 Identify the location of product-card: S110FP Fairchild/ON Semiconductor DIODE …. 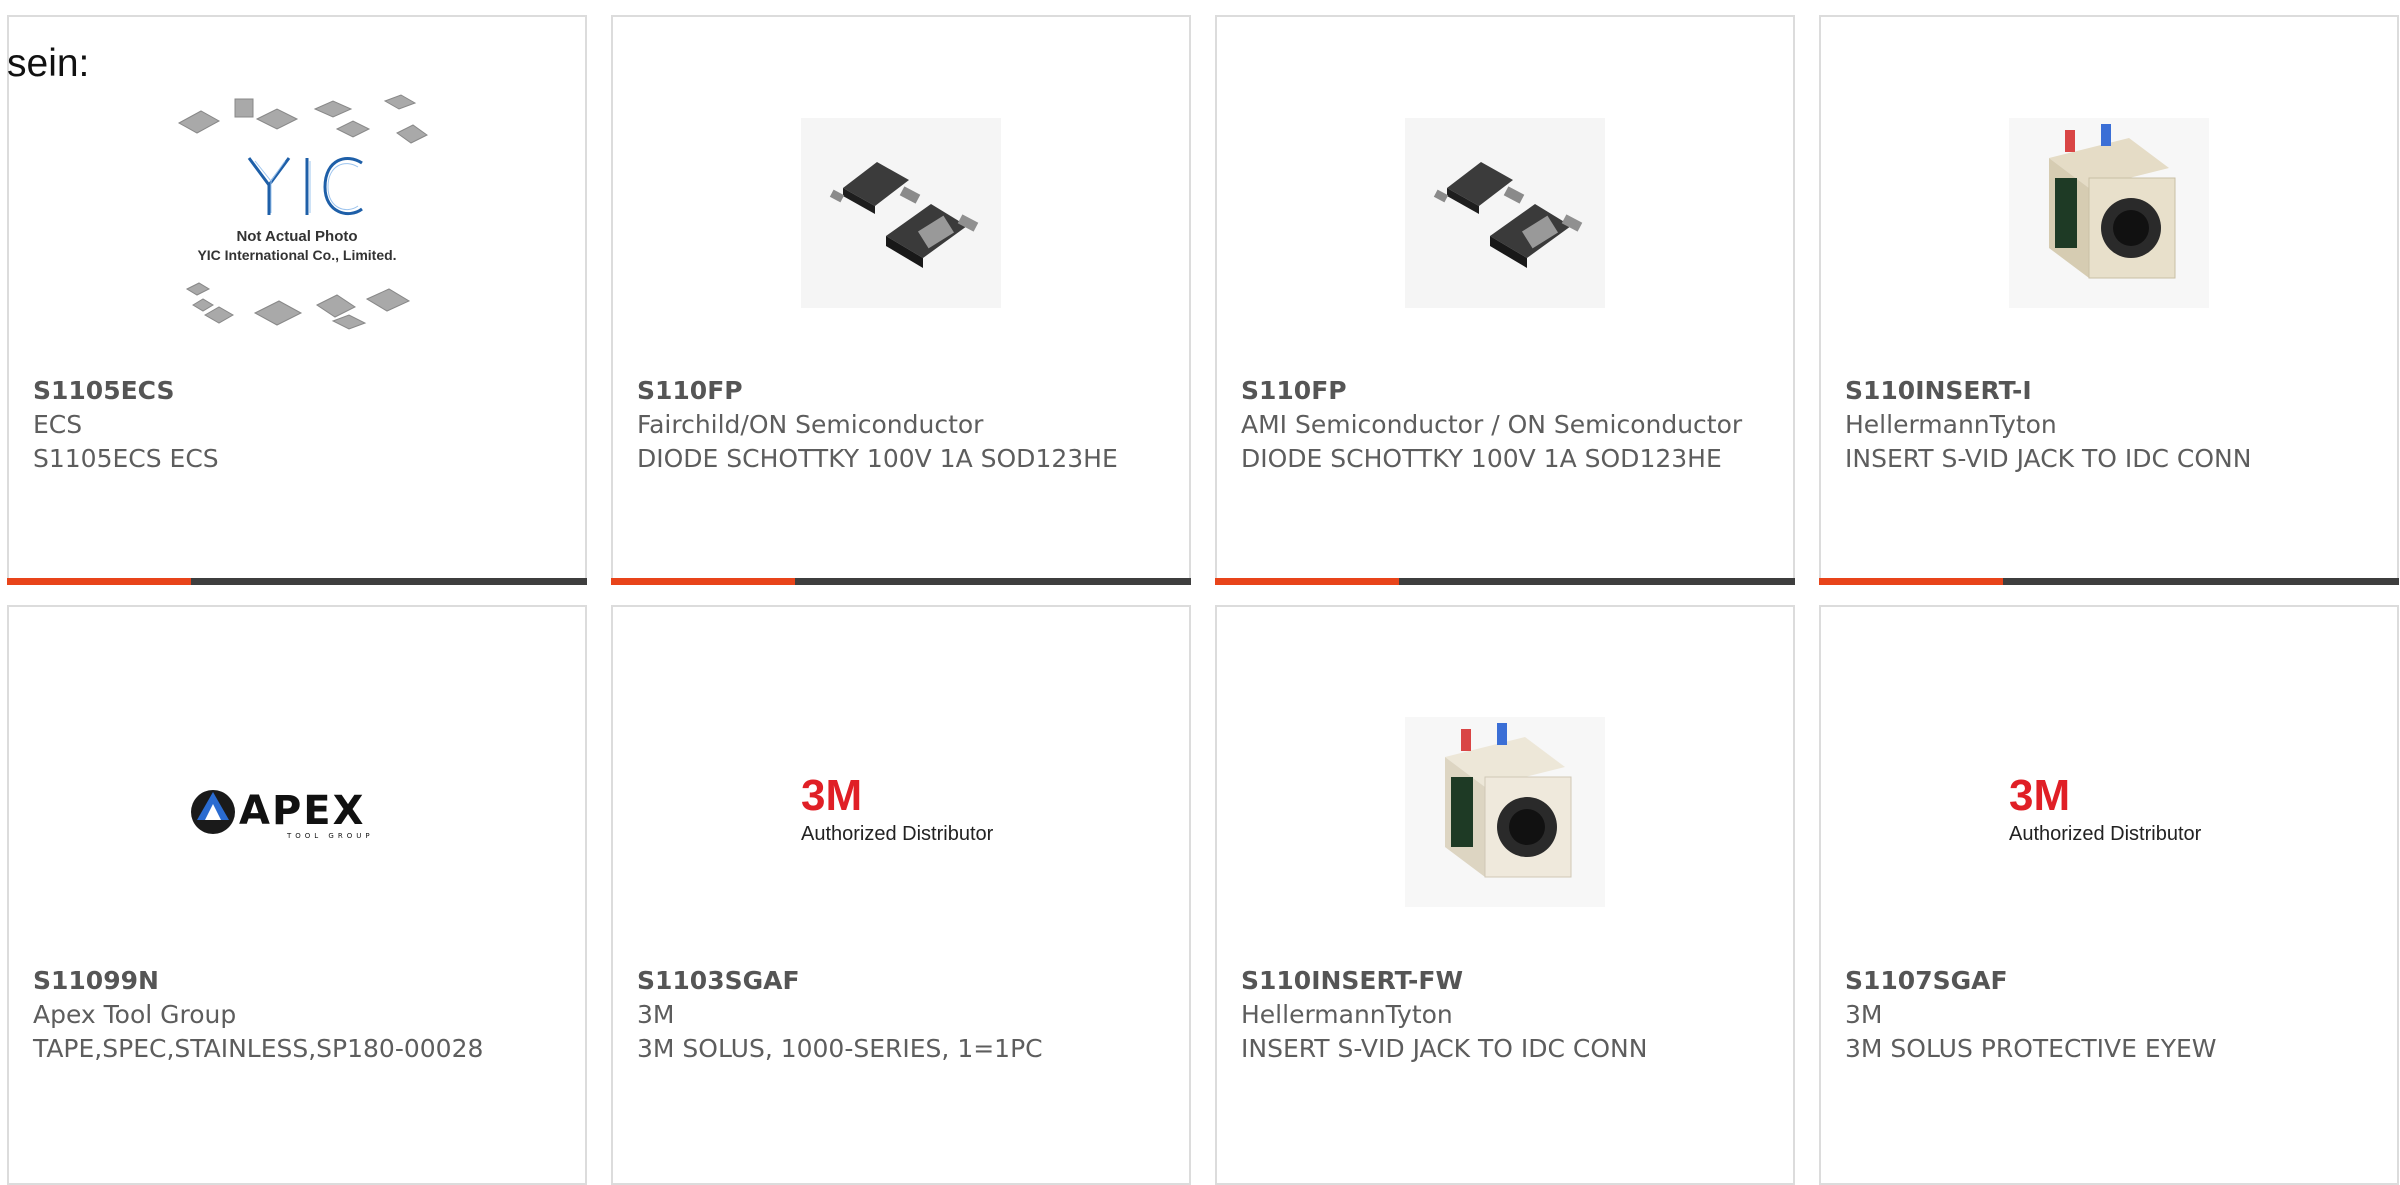
(901, 300).